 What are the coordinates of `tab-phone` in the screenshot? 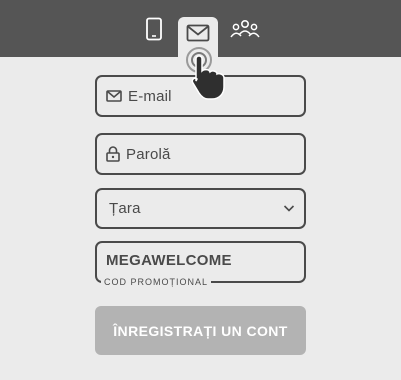 It's located at (154, 28).